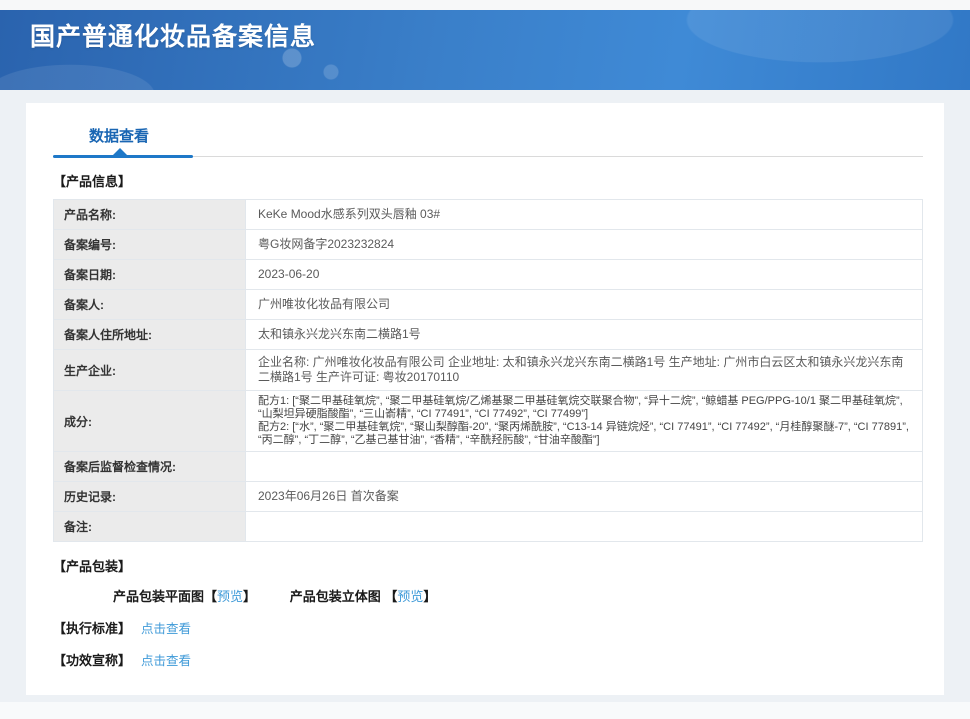 This screenshot has height=719, width=970. I want to click on flat-image-preview-link: 预览, so click(230, 596).